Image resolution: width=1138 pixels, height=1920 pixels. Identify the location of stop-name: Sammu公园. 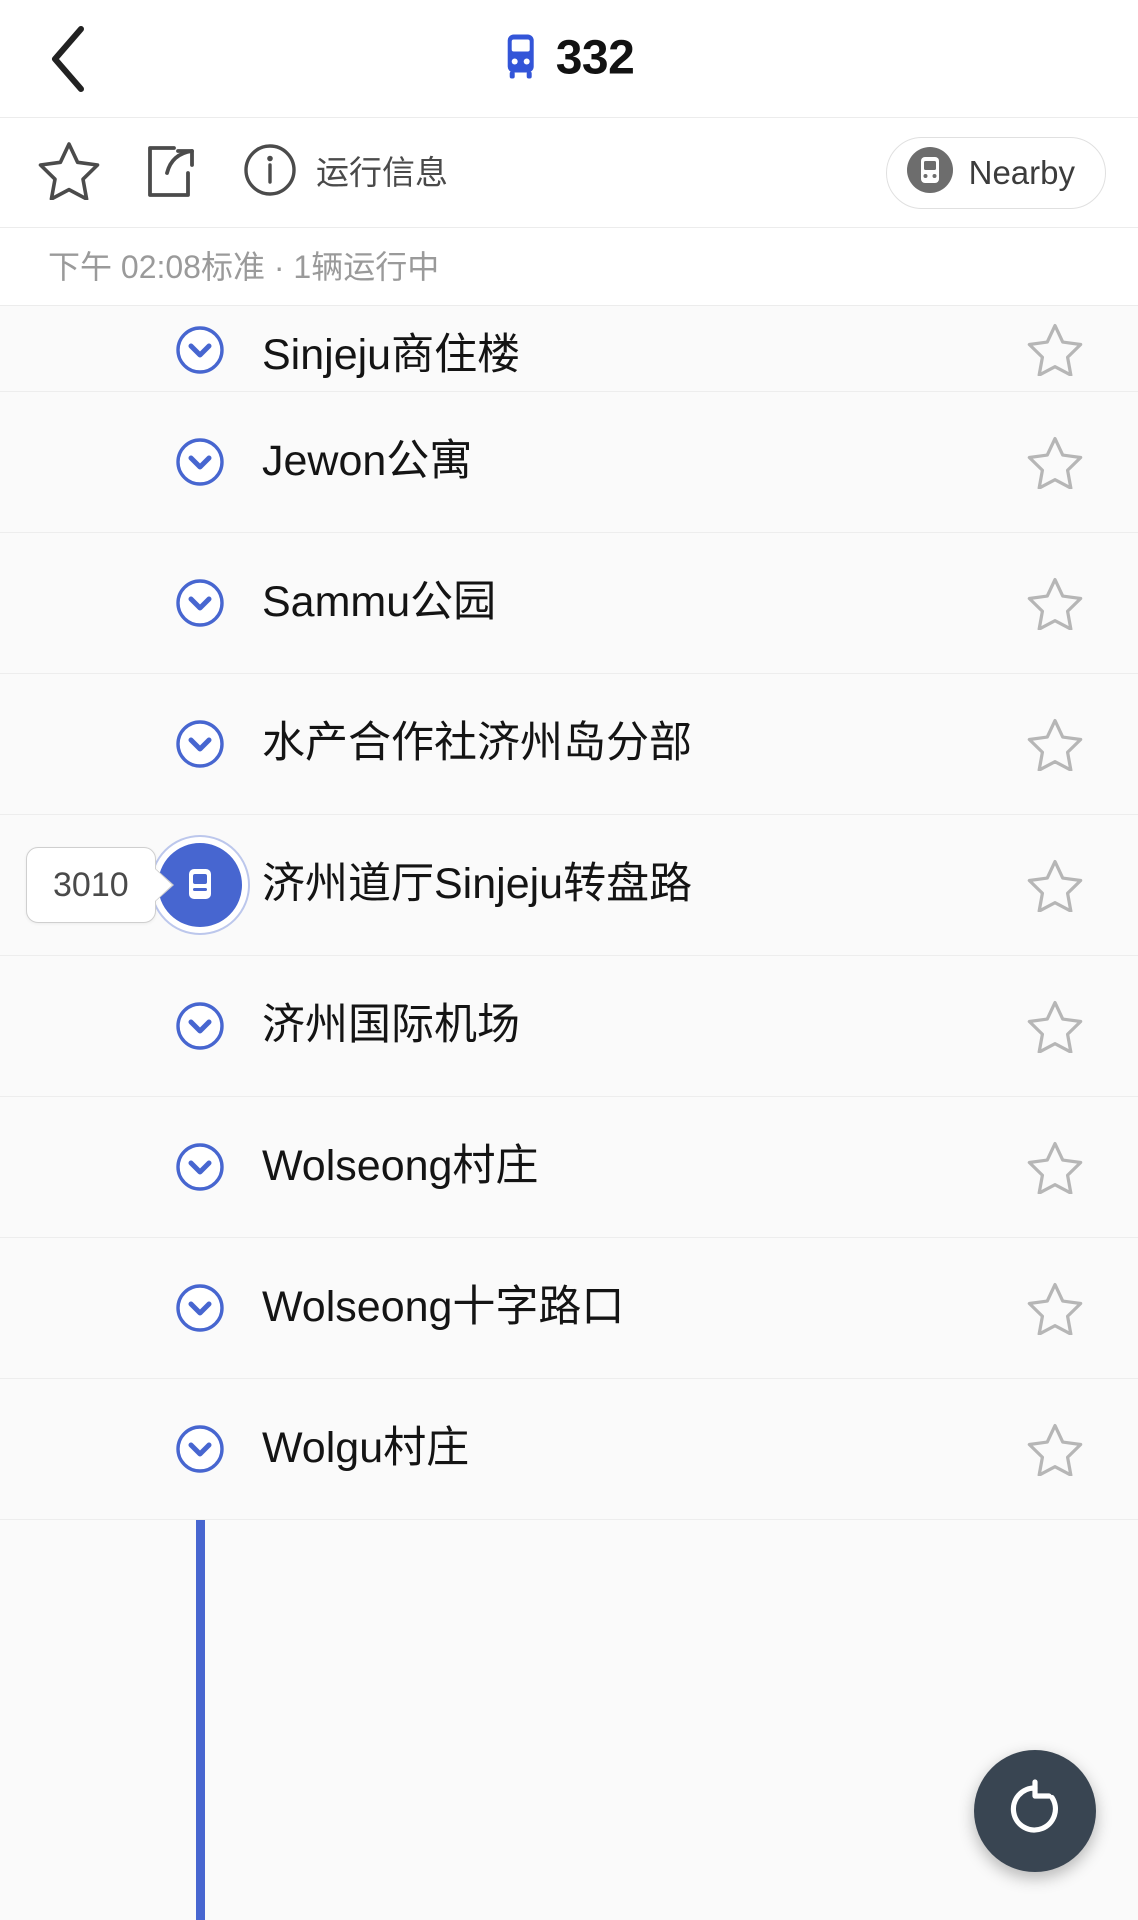
(379, 602).